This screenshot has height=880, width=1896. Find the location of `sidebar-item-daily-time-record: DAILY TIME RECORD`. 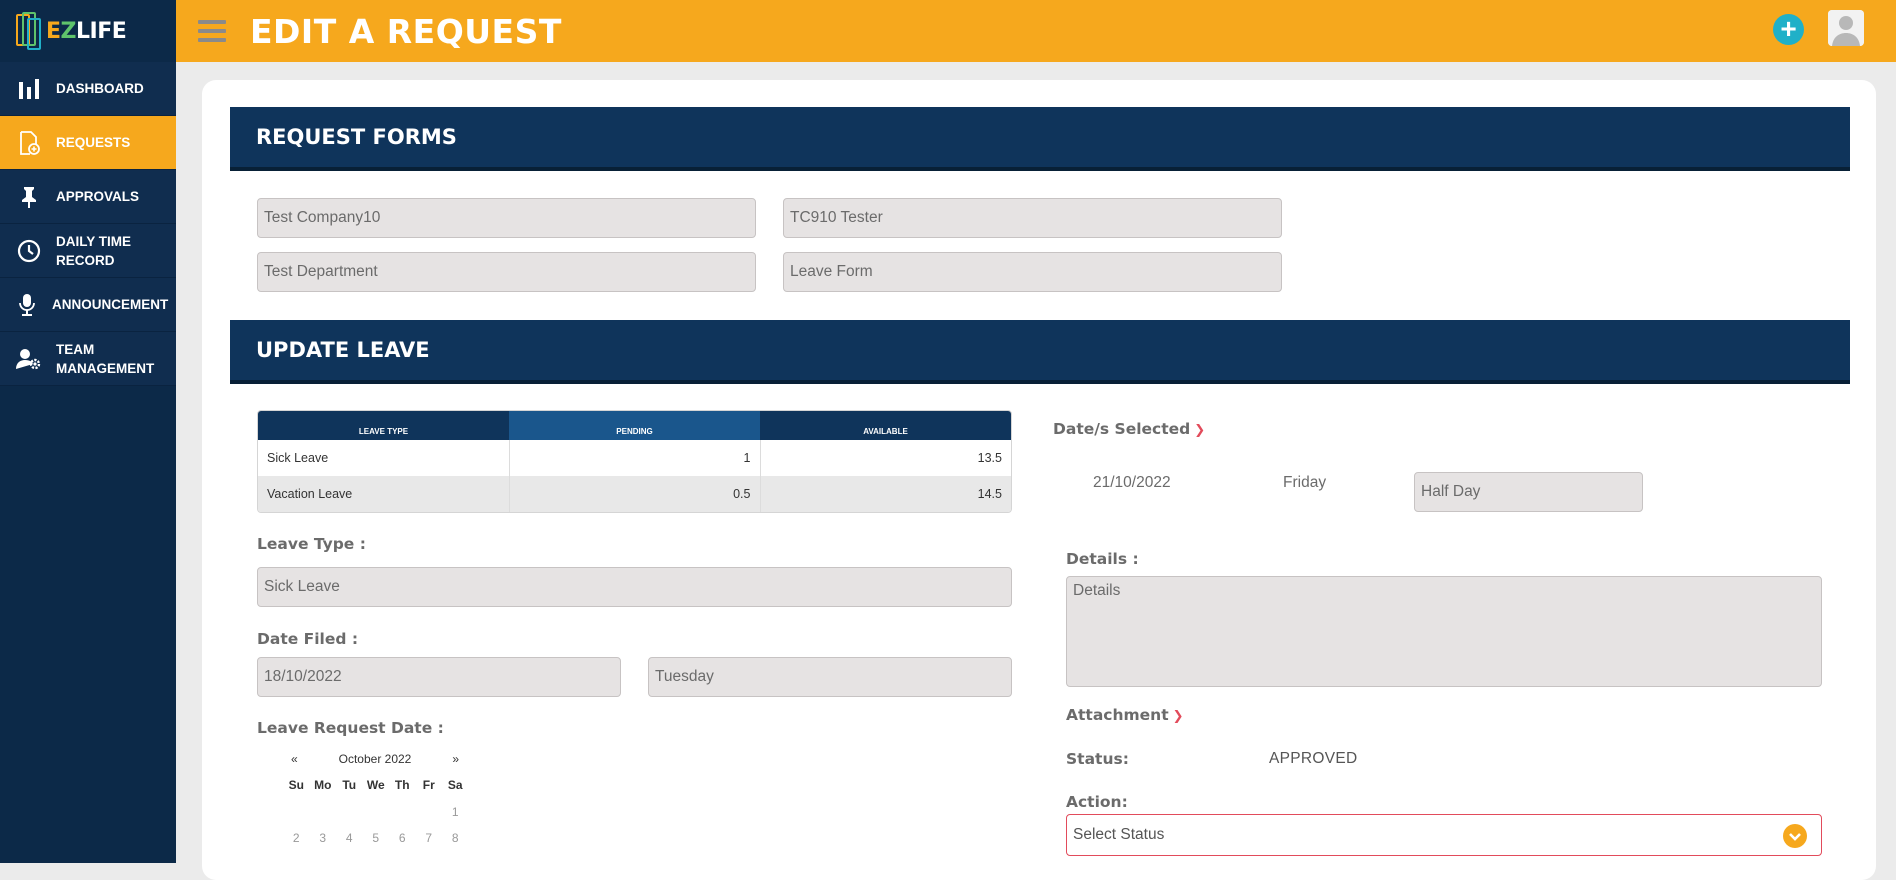

sidebar-item-daily-time-record: DAILY TIME RECORD is located at coordinates (88, 251).